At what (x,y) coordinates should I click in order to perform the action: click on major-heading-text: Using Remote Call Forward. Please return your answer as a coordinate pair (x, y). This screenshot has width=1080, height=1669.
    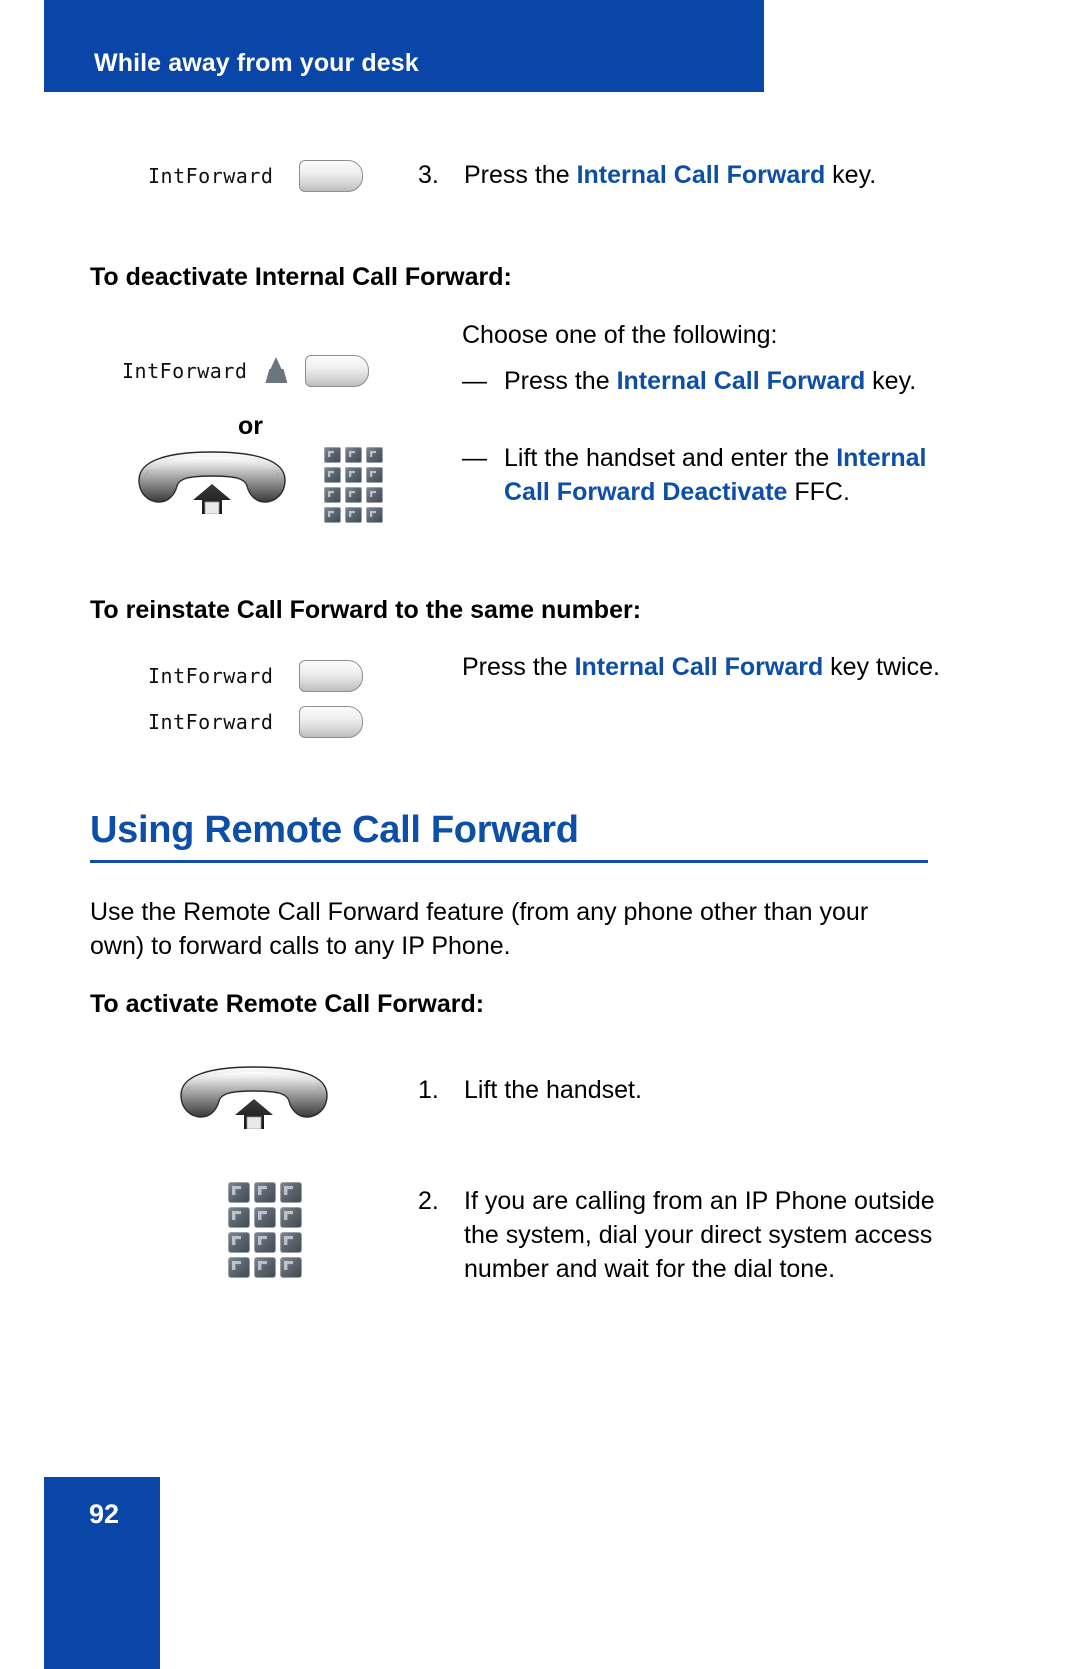
    Looking at the image, I should click on (334, 830).